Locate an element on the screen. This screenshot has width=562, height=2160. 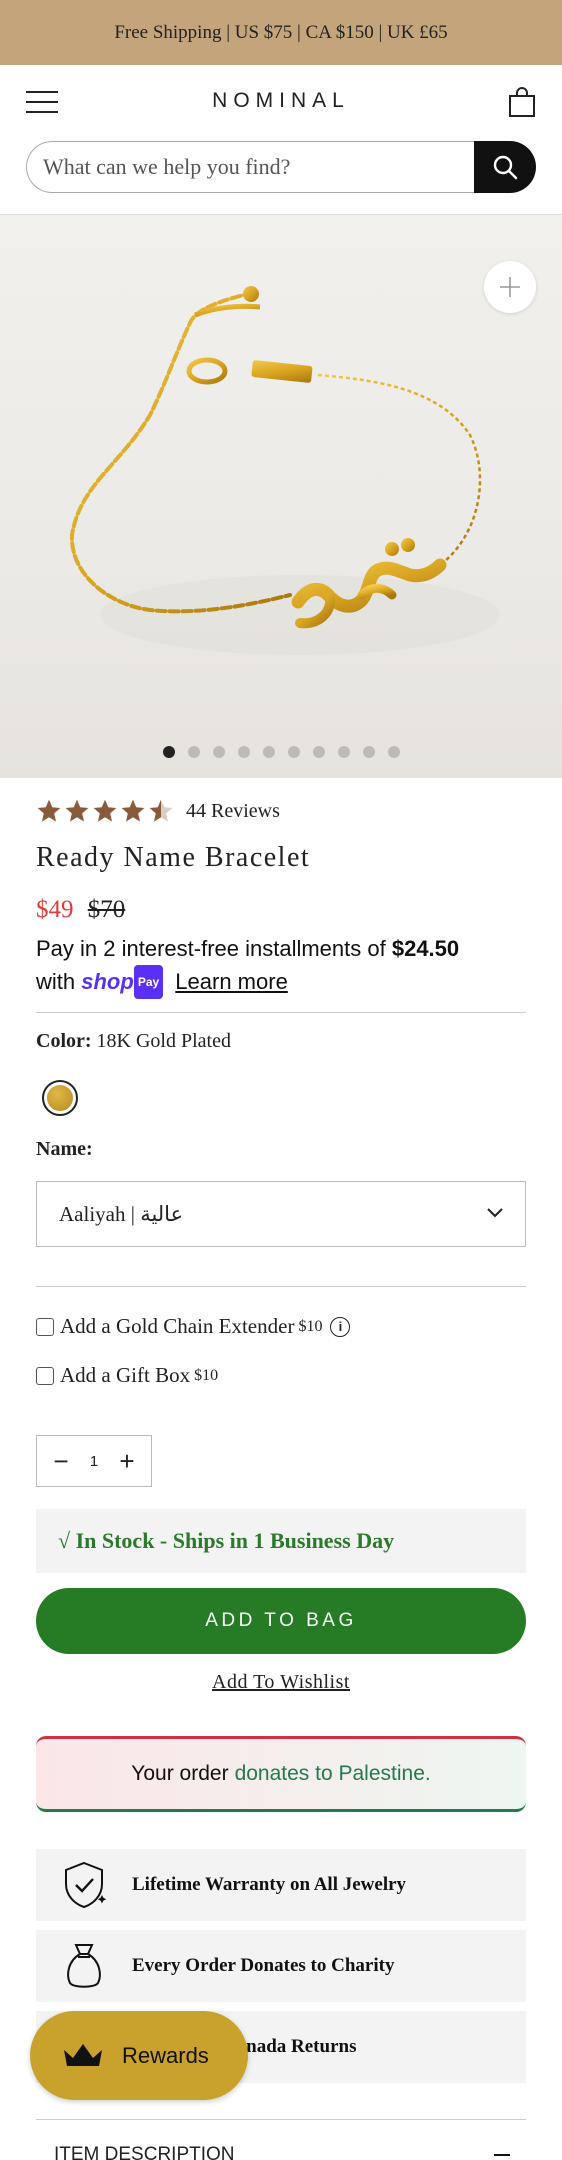
quantity-stepper: − 1 + is located at coordinates (94, 1461).